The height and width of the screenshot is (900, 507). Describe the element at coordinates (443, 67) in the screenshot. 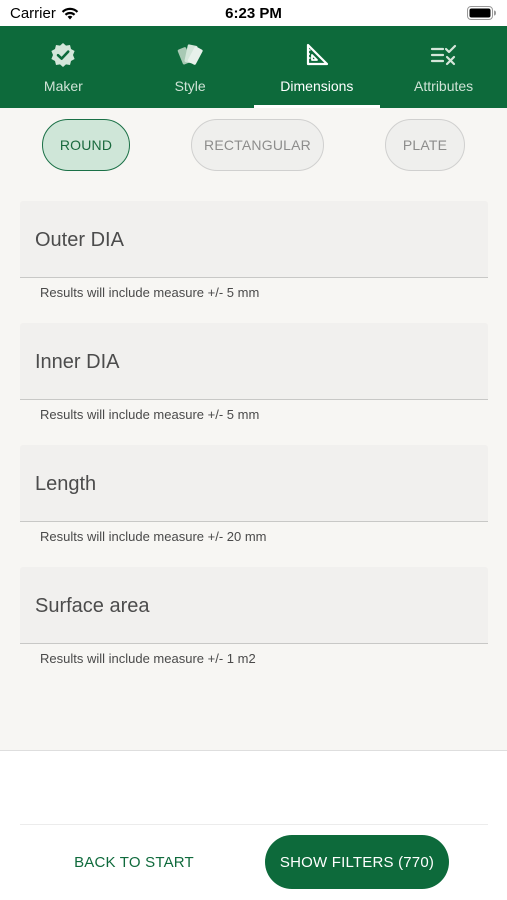

I see `tab-attributes: Attributes` at that location.